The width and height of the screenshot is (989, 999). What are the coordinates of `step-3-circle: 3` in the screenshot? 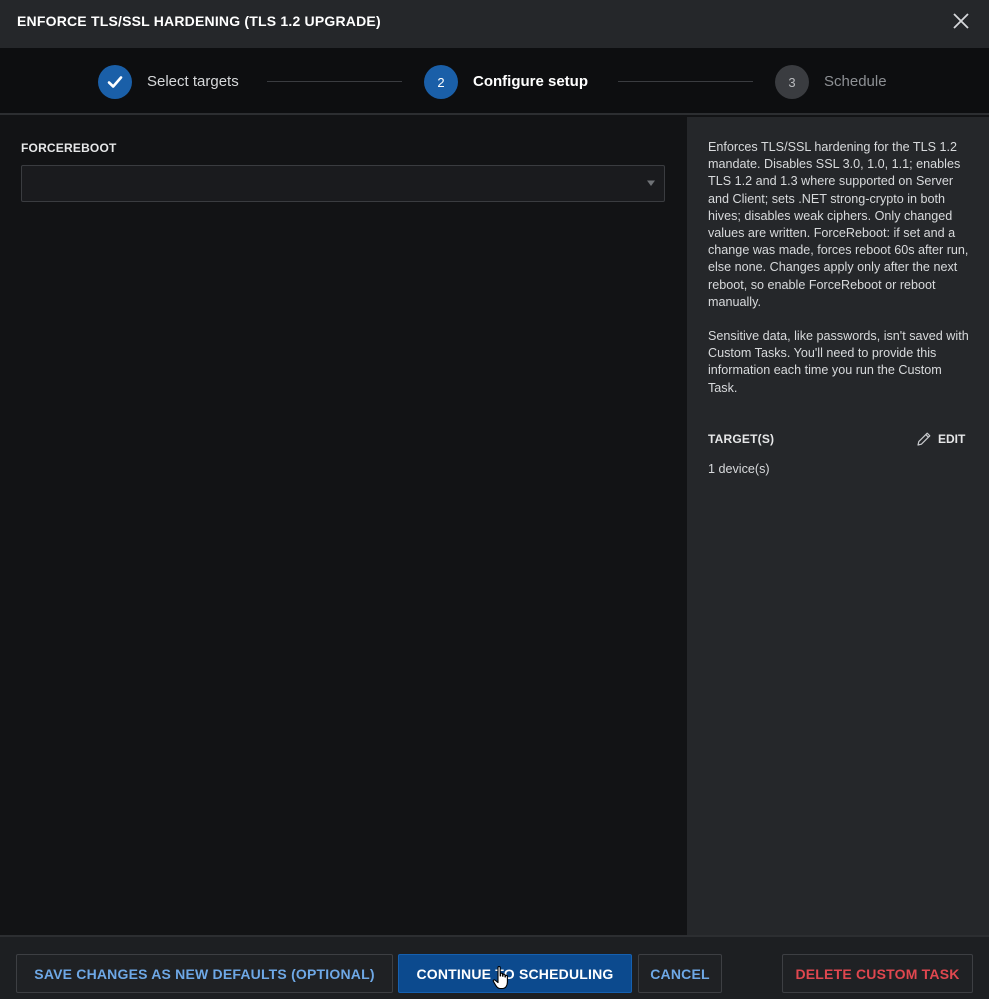 It's located at (792, 82).